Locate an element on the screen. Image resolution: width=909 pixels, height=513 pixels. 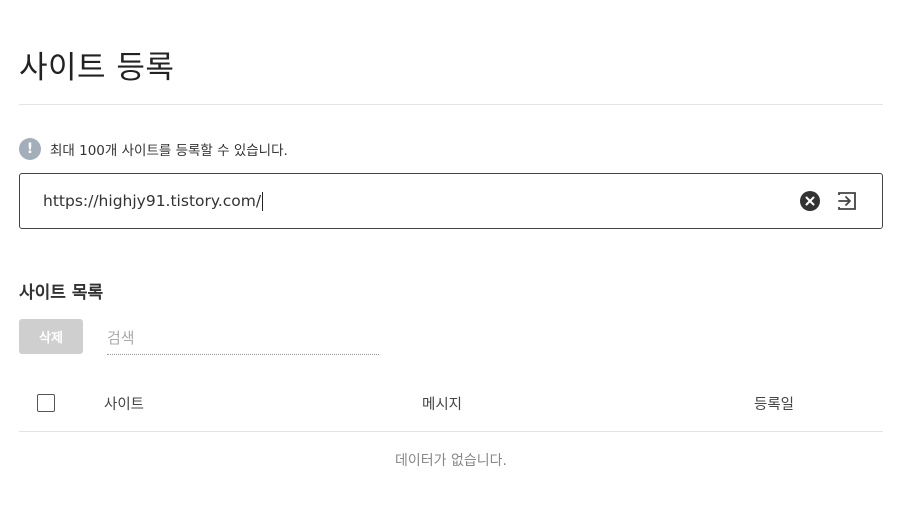
column-header-date: 등록일 is located at coordinates (774, 405).